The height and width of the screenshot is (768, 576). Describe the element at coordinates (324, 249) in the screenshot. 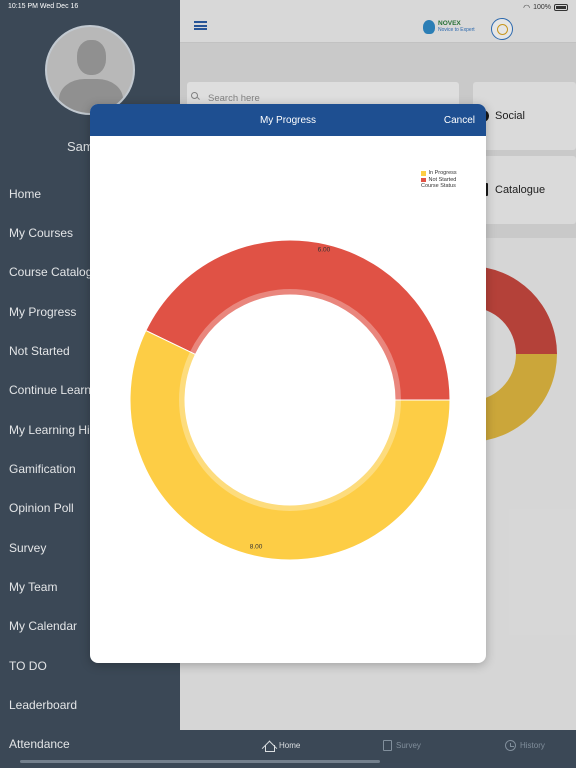

I see `donut-value-label: 6.00` at that location.